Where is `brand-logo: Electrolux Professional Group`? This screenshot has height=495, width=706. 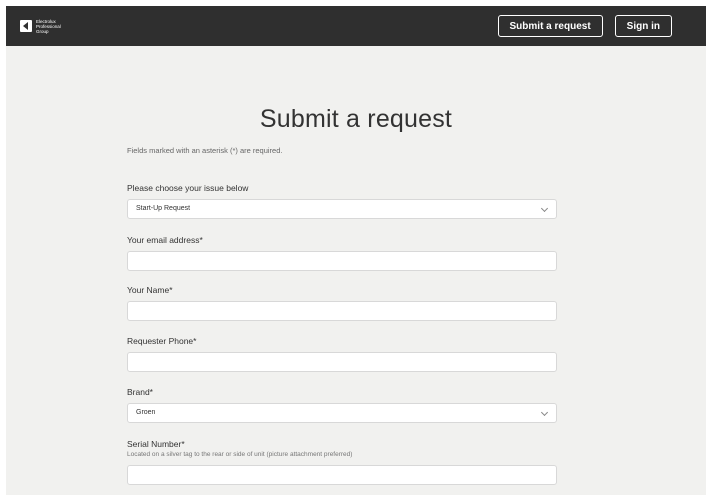 brand-logo: Electrolux Professional Group is located at coordinates (41, 26).